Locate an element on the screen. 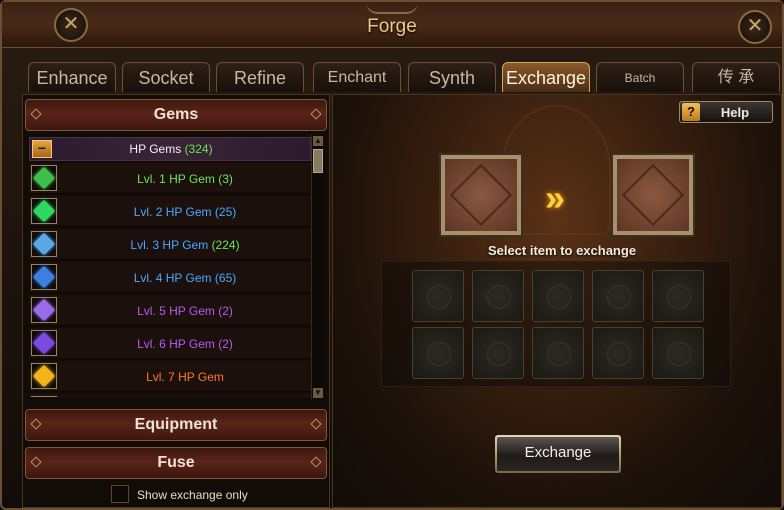 This screenshot has width=784, height=510. item-label: Lvl. 2 HP Gem (25) is located at coordinates (185, 212).